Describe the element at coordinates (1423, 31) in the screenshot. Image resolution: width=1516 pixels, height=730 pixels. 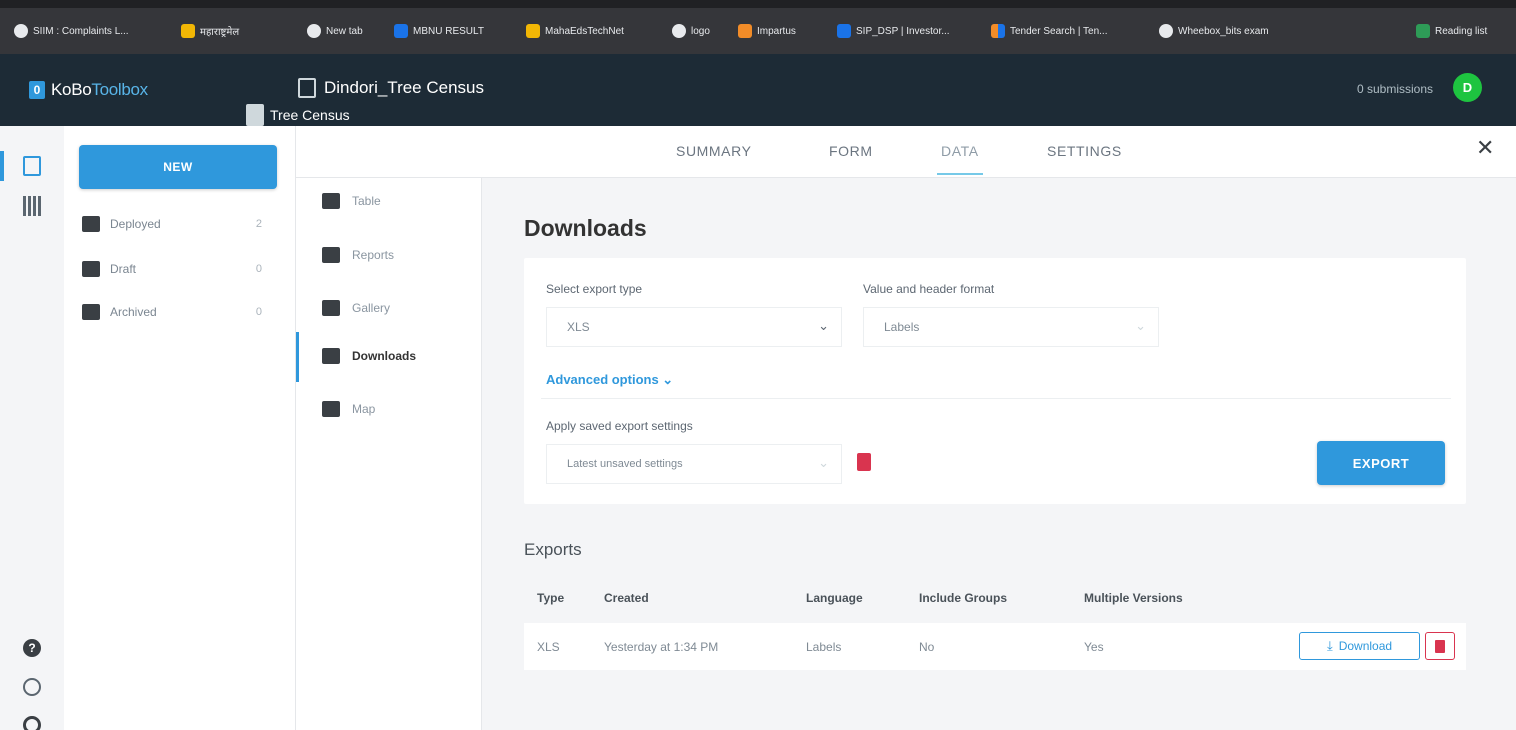
I see `reading-list-icon` at that location.